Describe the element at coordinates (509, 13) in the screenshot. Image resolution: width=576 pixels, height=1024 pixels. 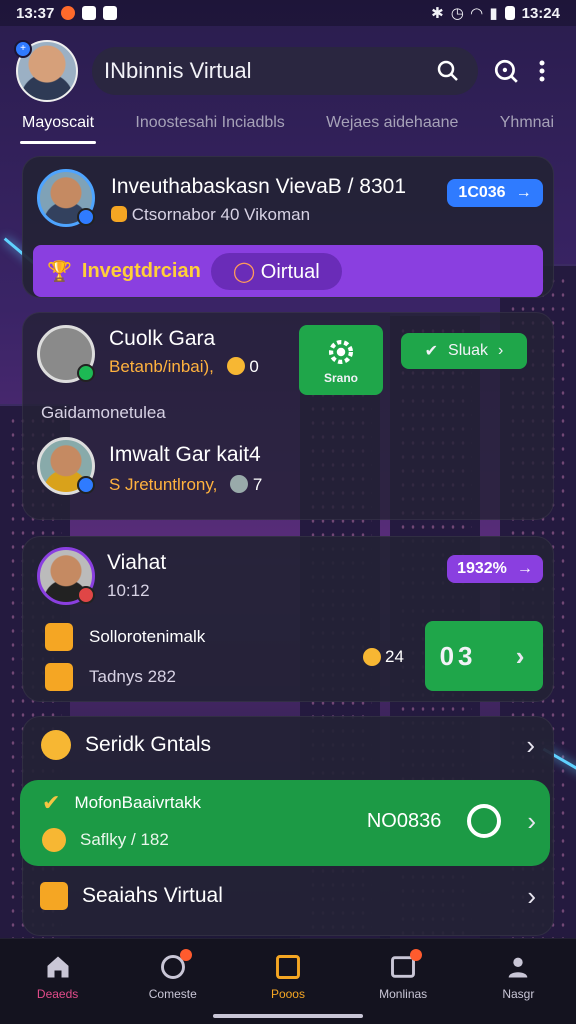
I see `battery-icon` at that location.